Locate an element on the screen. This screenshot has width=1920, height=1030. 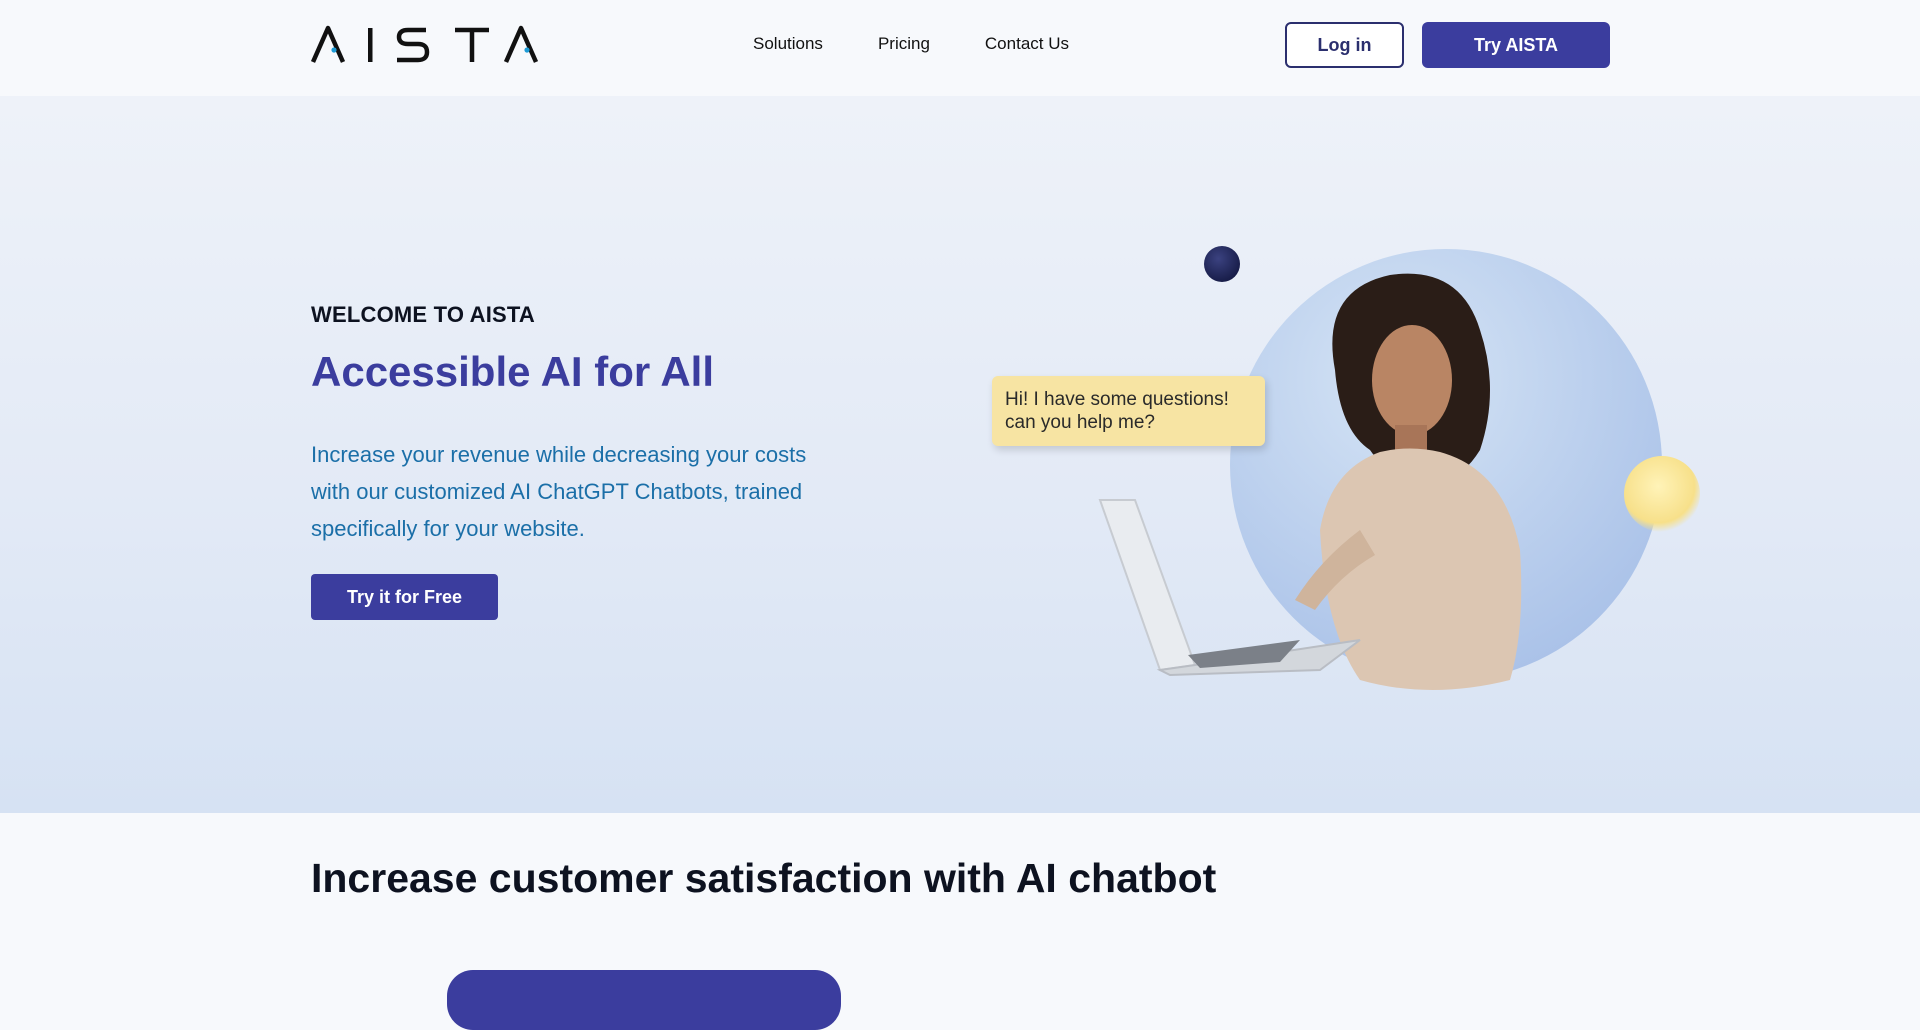
hero-eyebrow: WELCOME TO AISTA is located at coordinates (423, 314).